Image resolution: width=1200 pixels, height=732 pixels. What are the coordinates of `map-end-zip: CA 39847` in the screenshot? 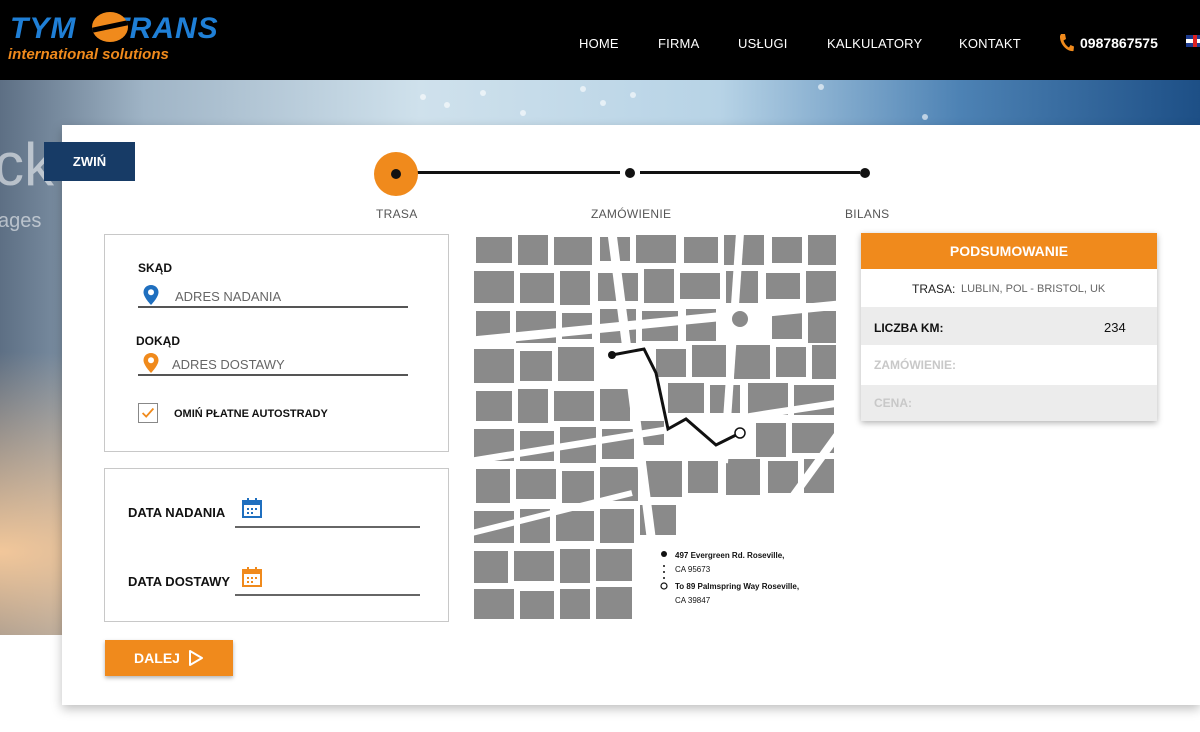 It's located at (693, 600).